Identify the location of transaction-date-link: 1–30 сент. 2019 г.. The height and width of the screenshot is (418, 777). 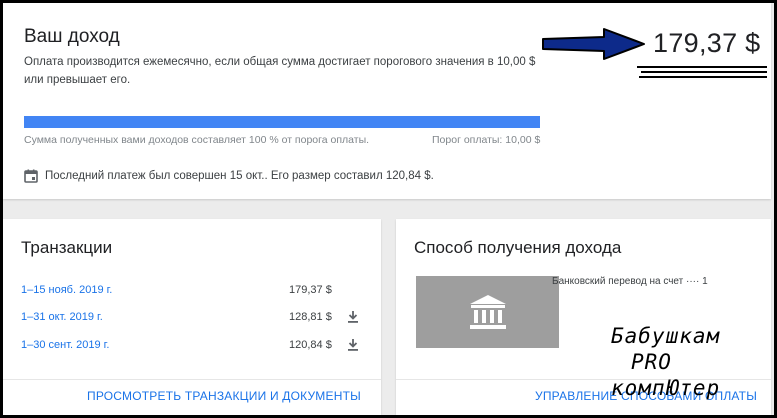
(65, 345).